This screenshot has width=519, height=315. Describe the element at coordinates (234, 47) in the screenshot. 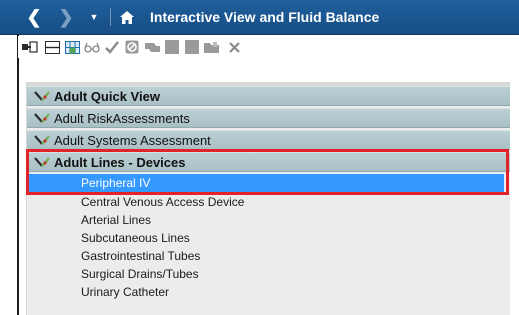

I see `close-icon` at that location.